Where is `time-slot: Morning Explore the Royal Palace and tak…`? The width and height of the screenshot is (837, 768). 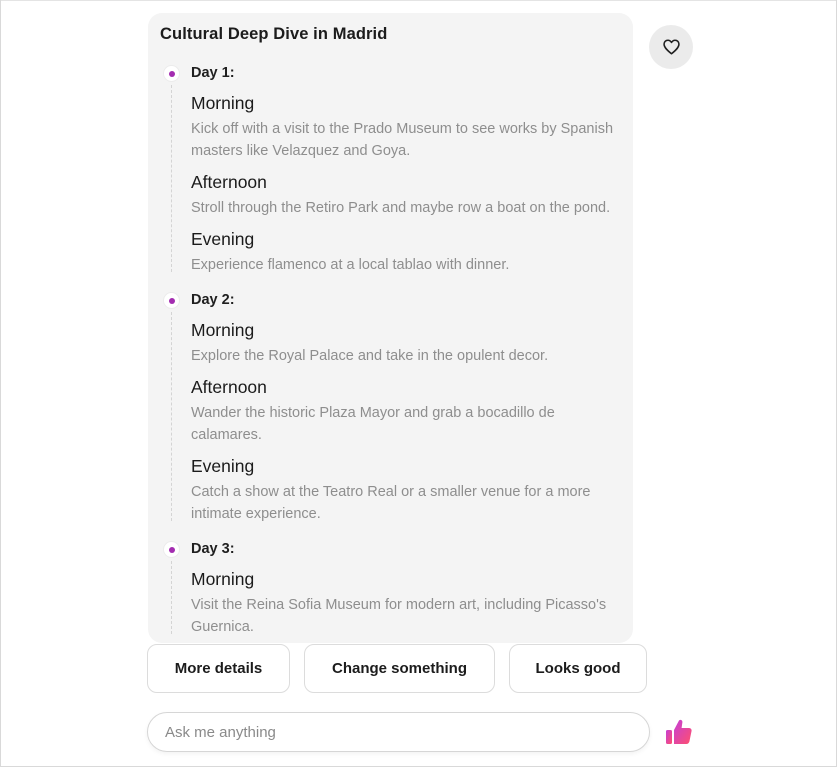 time-slot: Morning Explore the Royal Palace and tak… is located at coordinates (406, 342).